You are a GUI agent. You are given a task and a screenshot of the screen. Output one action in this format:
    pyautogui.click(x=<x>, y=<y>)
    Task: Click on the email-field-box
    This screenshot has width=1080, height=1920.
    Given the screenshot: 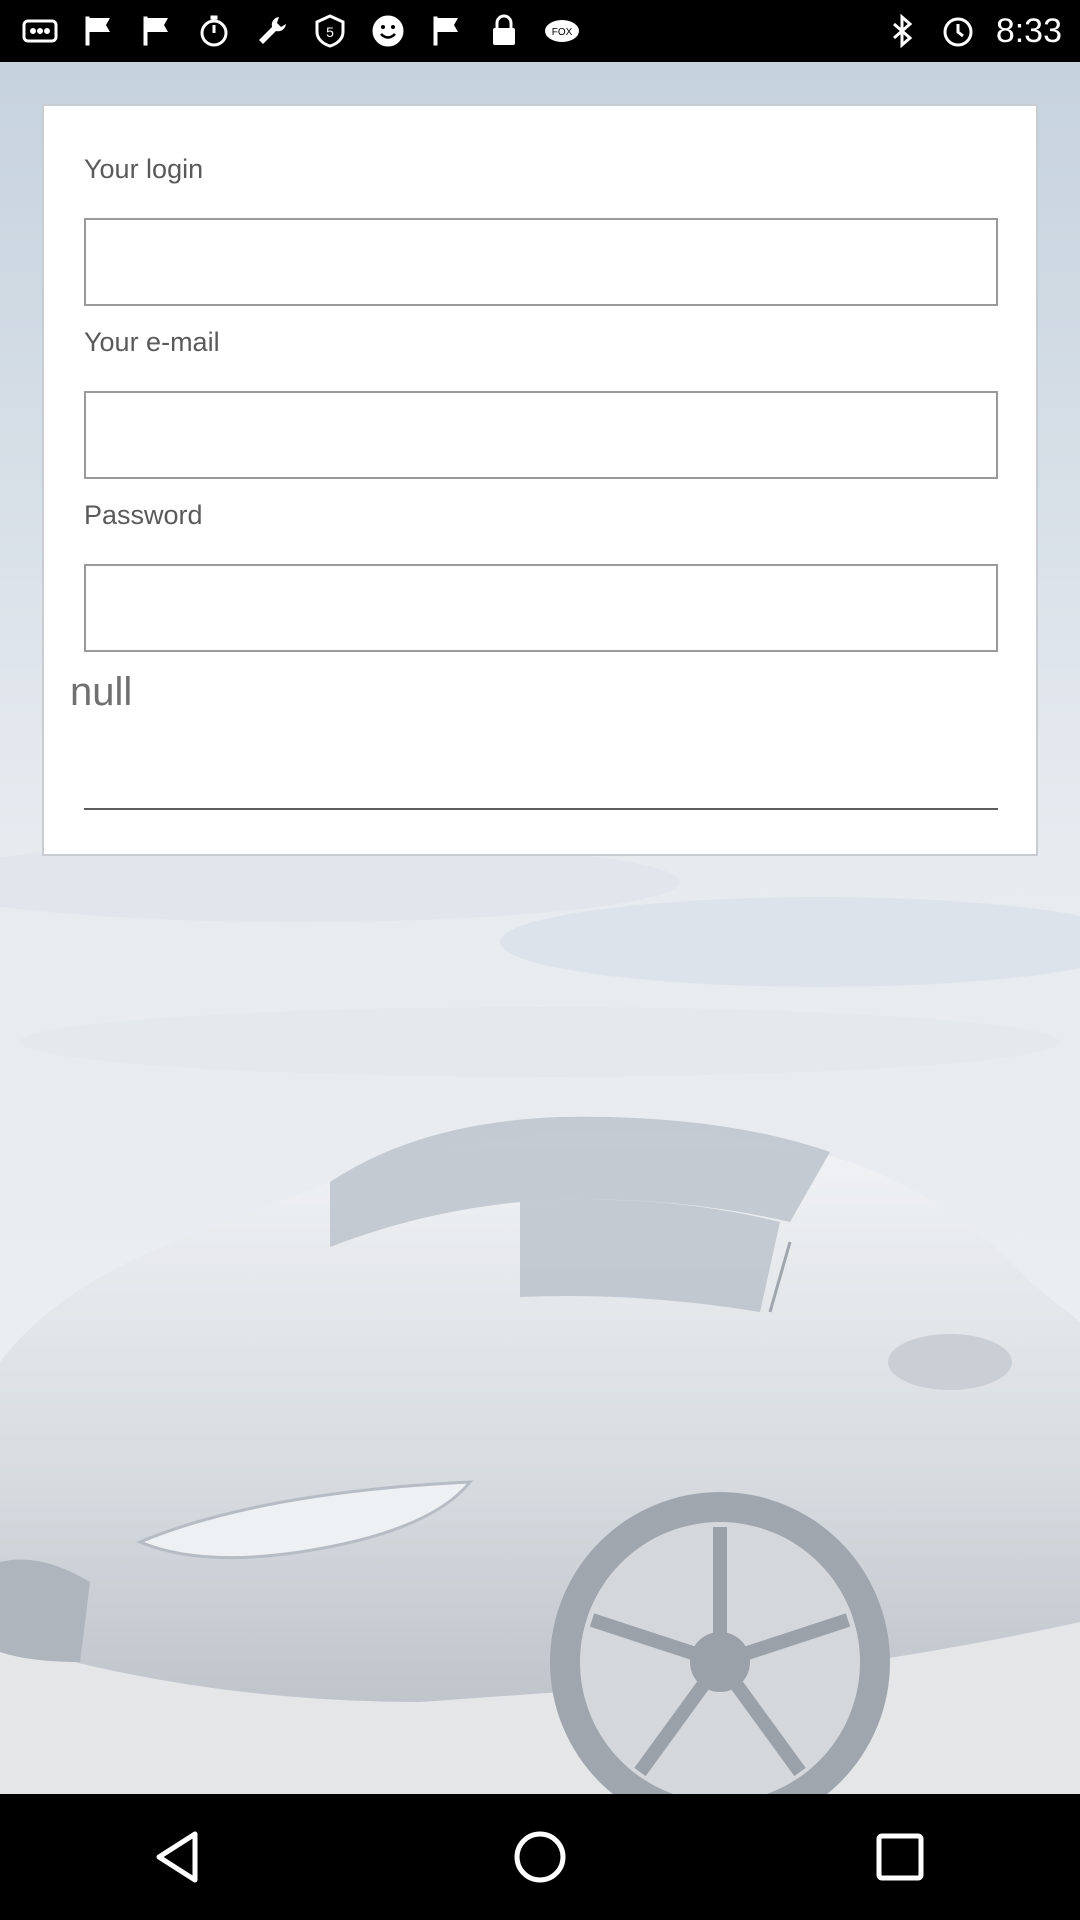 What is the action you would take?
    pyautogui.click(x=541, y=435)
    